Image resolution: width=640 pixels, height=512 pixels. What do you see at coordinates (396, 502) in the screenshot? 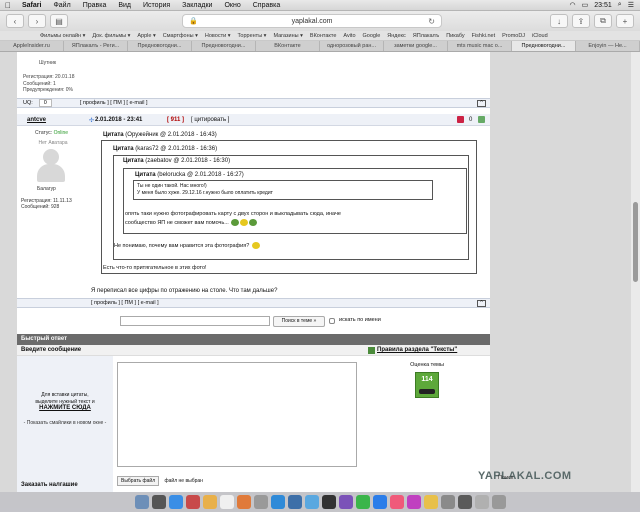
I see `music-icon` at bounding box center [396, 502].